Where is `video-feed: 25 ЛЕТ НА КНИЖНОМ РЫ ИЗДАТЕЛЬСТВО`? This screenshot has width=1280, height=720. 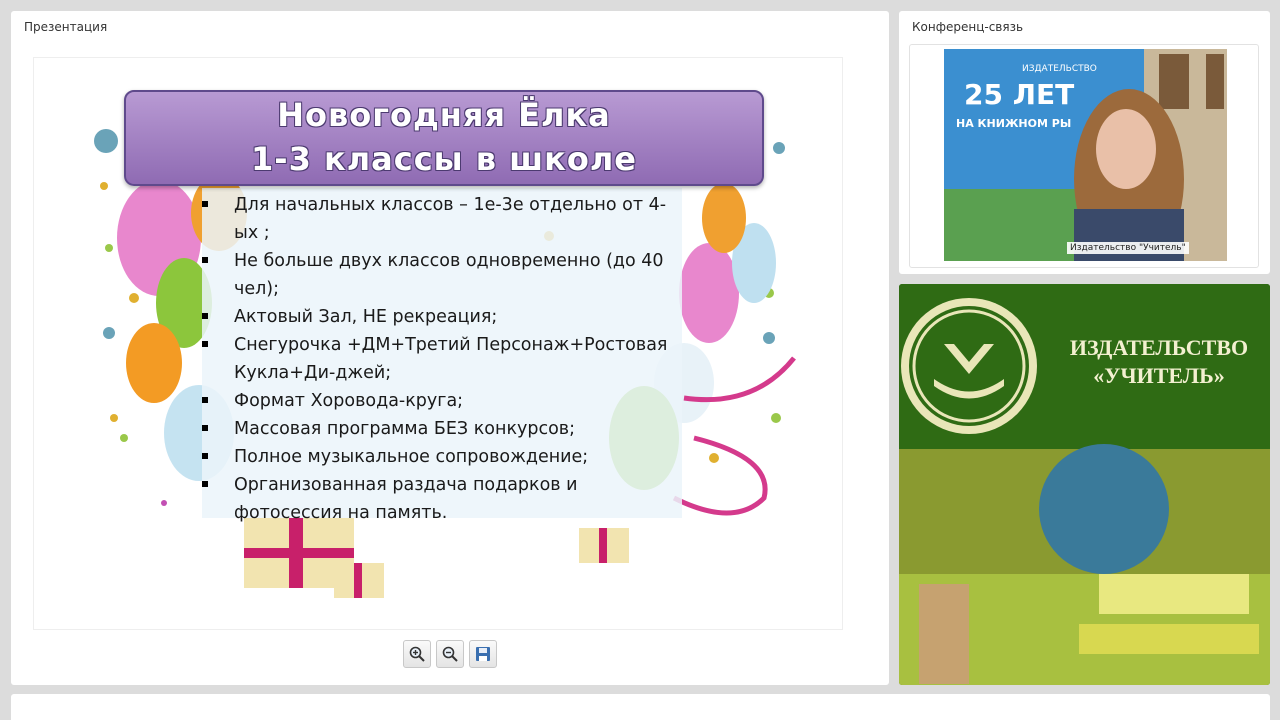 video-feed: 25 ЛЕТ НА КНИЖНОМ РЫ ИЗДАТЕЛЬСТВО is located at coordinates (1085, 155).